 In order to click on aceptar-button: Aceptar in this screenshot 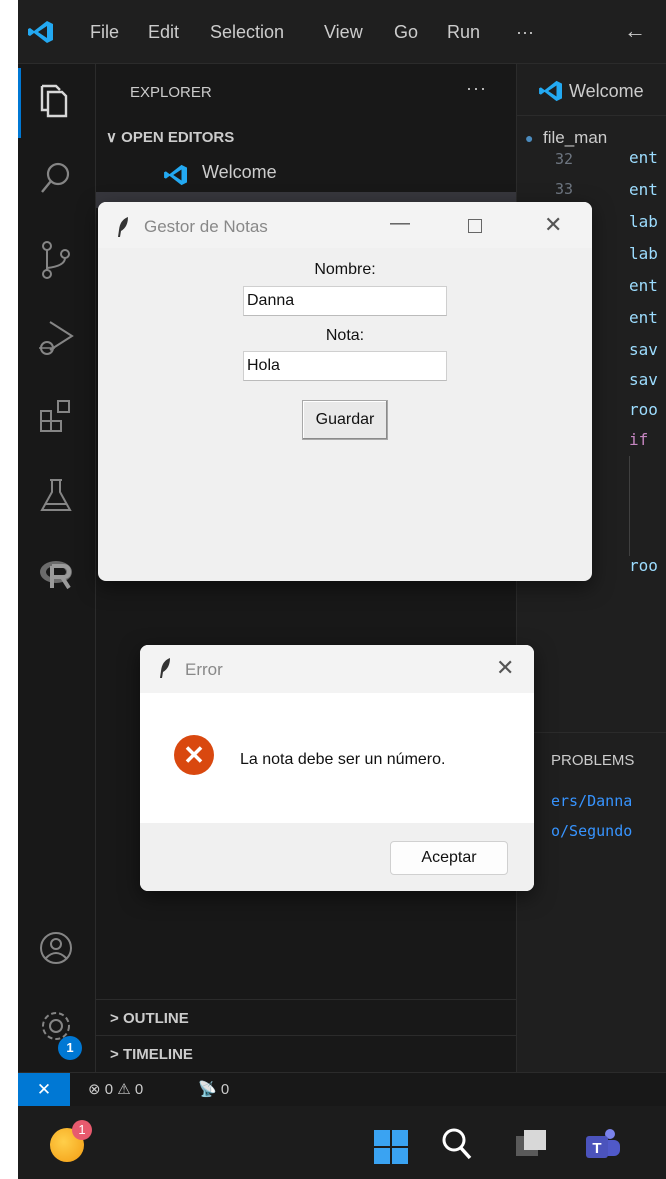, I will do `click(449, 858)`.